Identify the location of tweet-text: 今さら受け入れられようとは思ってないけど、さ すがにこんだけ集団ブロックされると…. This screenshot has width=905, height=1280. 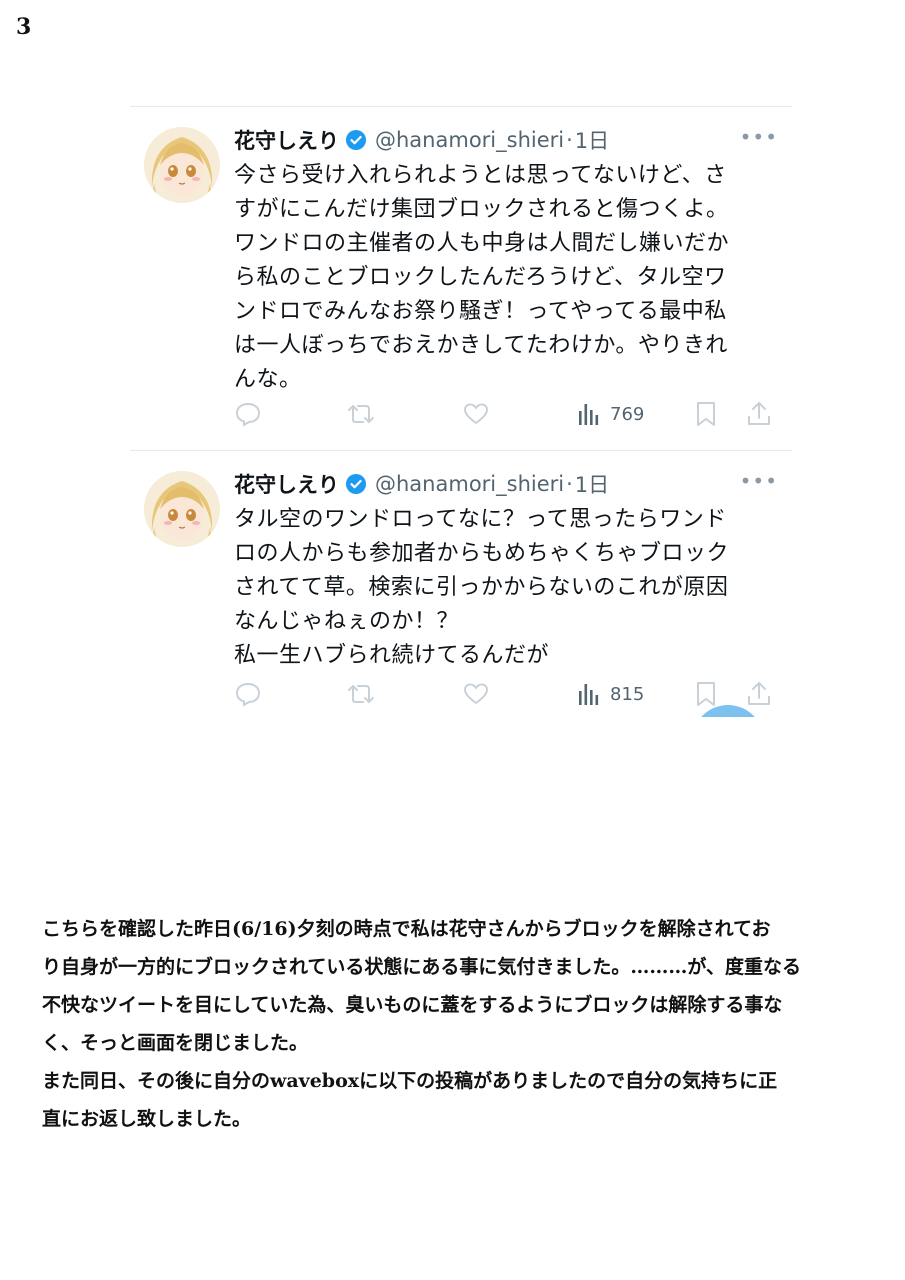
(482, 277).